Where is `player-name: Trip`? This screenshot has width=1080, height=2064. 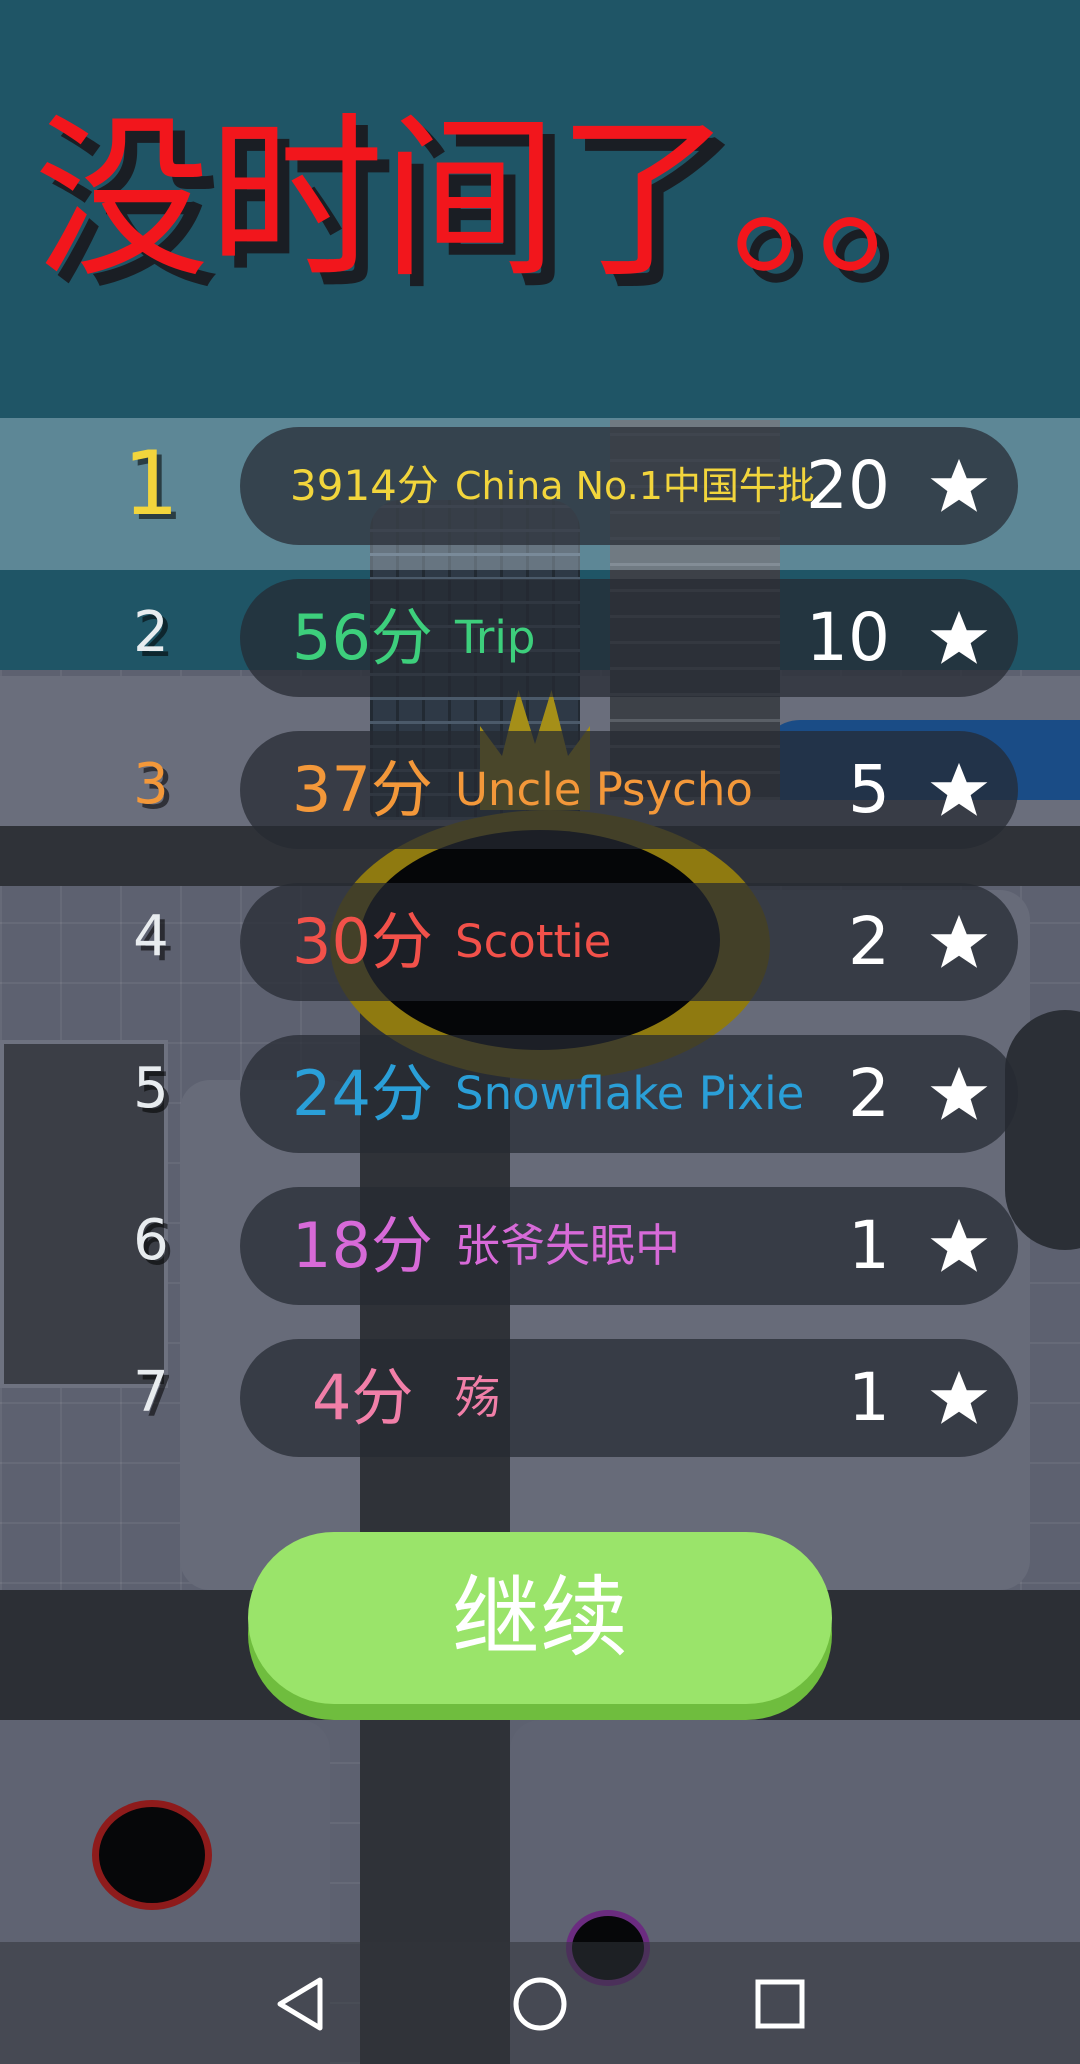 player-name: Trip is located at coordinates (495, 637).